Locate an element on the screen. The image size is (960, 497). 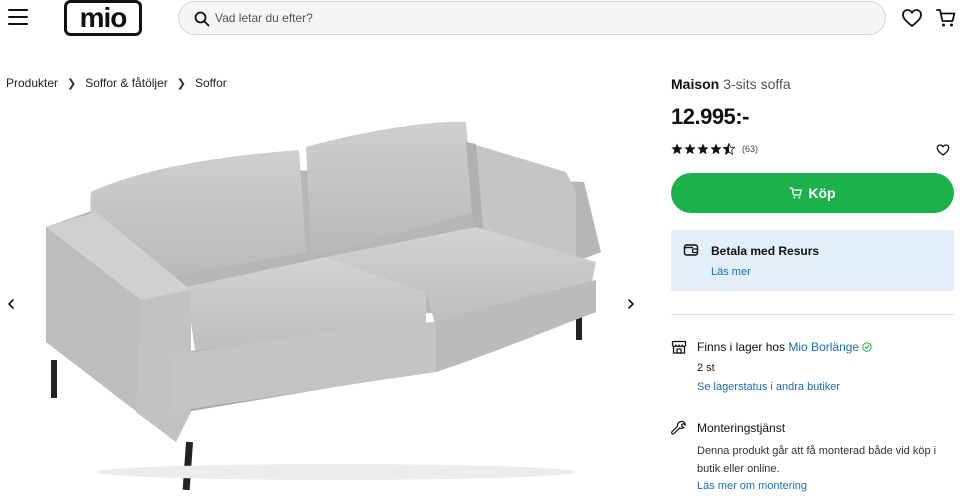
hamburger-icon is located at coordinates (18, 17).